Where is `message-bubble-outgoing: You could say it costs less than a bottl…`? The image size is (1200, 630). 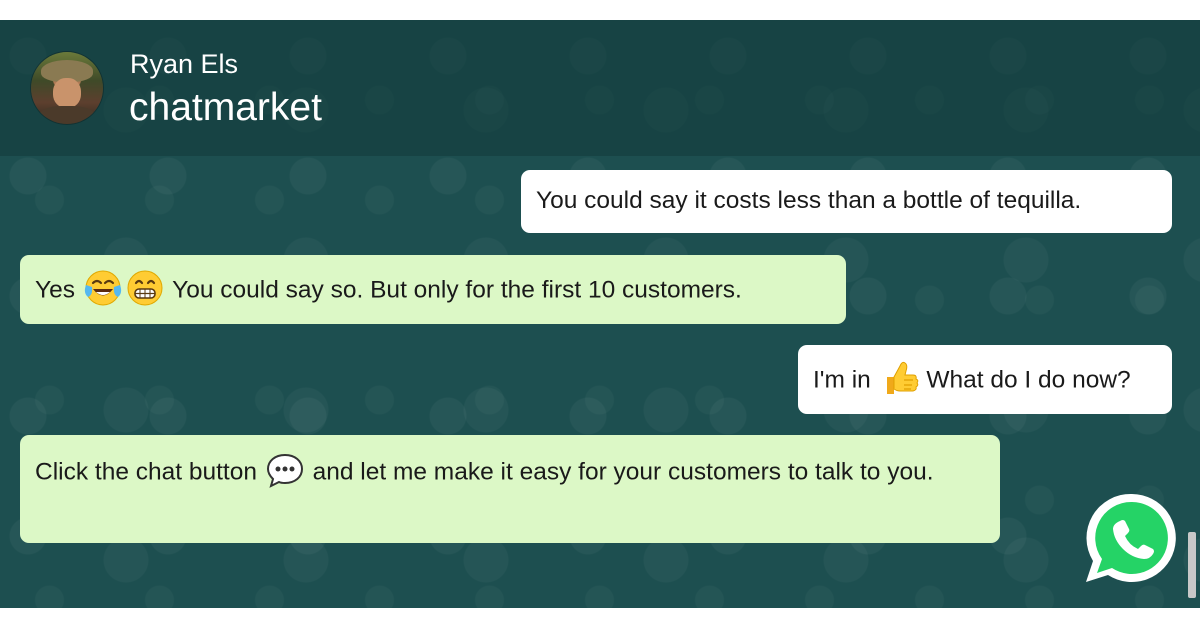
message-bubble-outgoing: You could say it costs less than a bottl… is located at coordinates (846, 201).